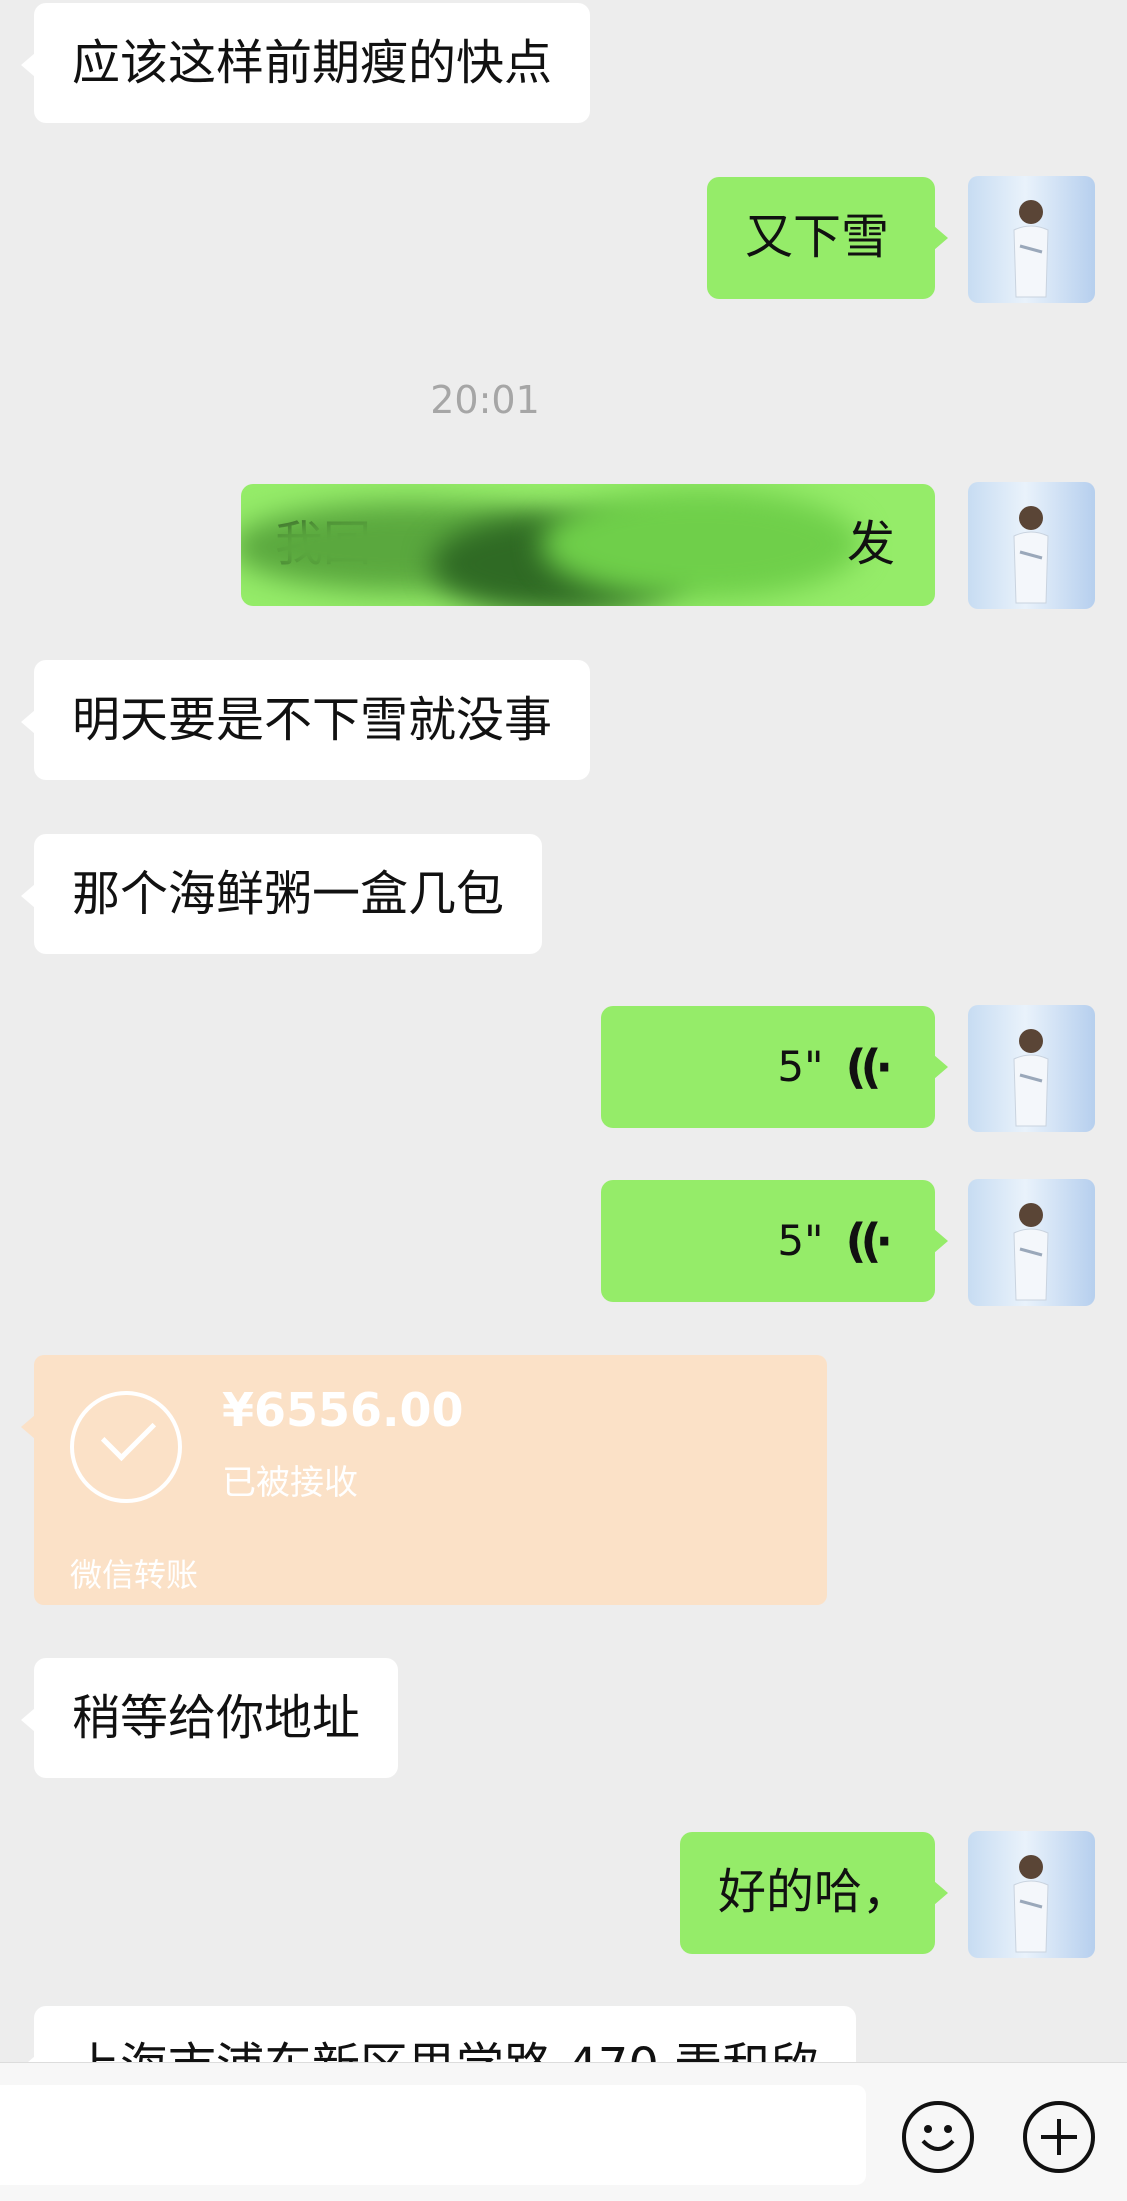 The width and height of the screenshot is (1127, 2201). I want to click on message-text: 应该这样前期瘦的快点, so click(312, 63).